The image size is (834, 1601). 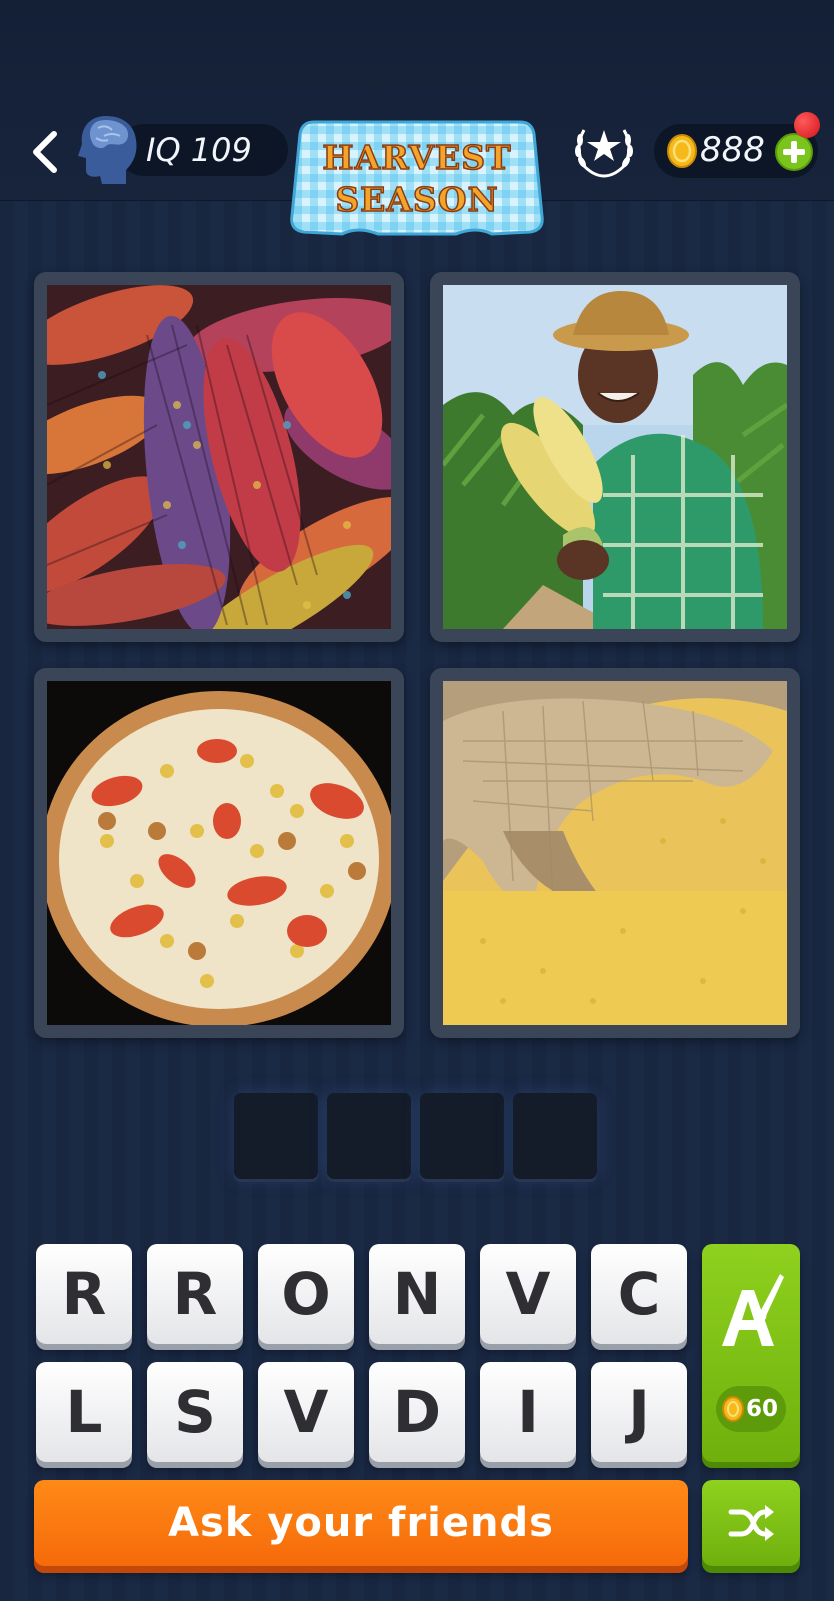 What do you see at coordinates (417, 199) in the screenshot?
I see `banner-title-line2: SEASON` at bounding box center [417, 199].